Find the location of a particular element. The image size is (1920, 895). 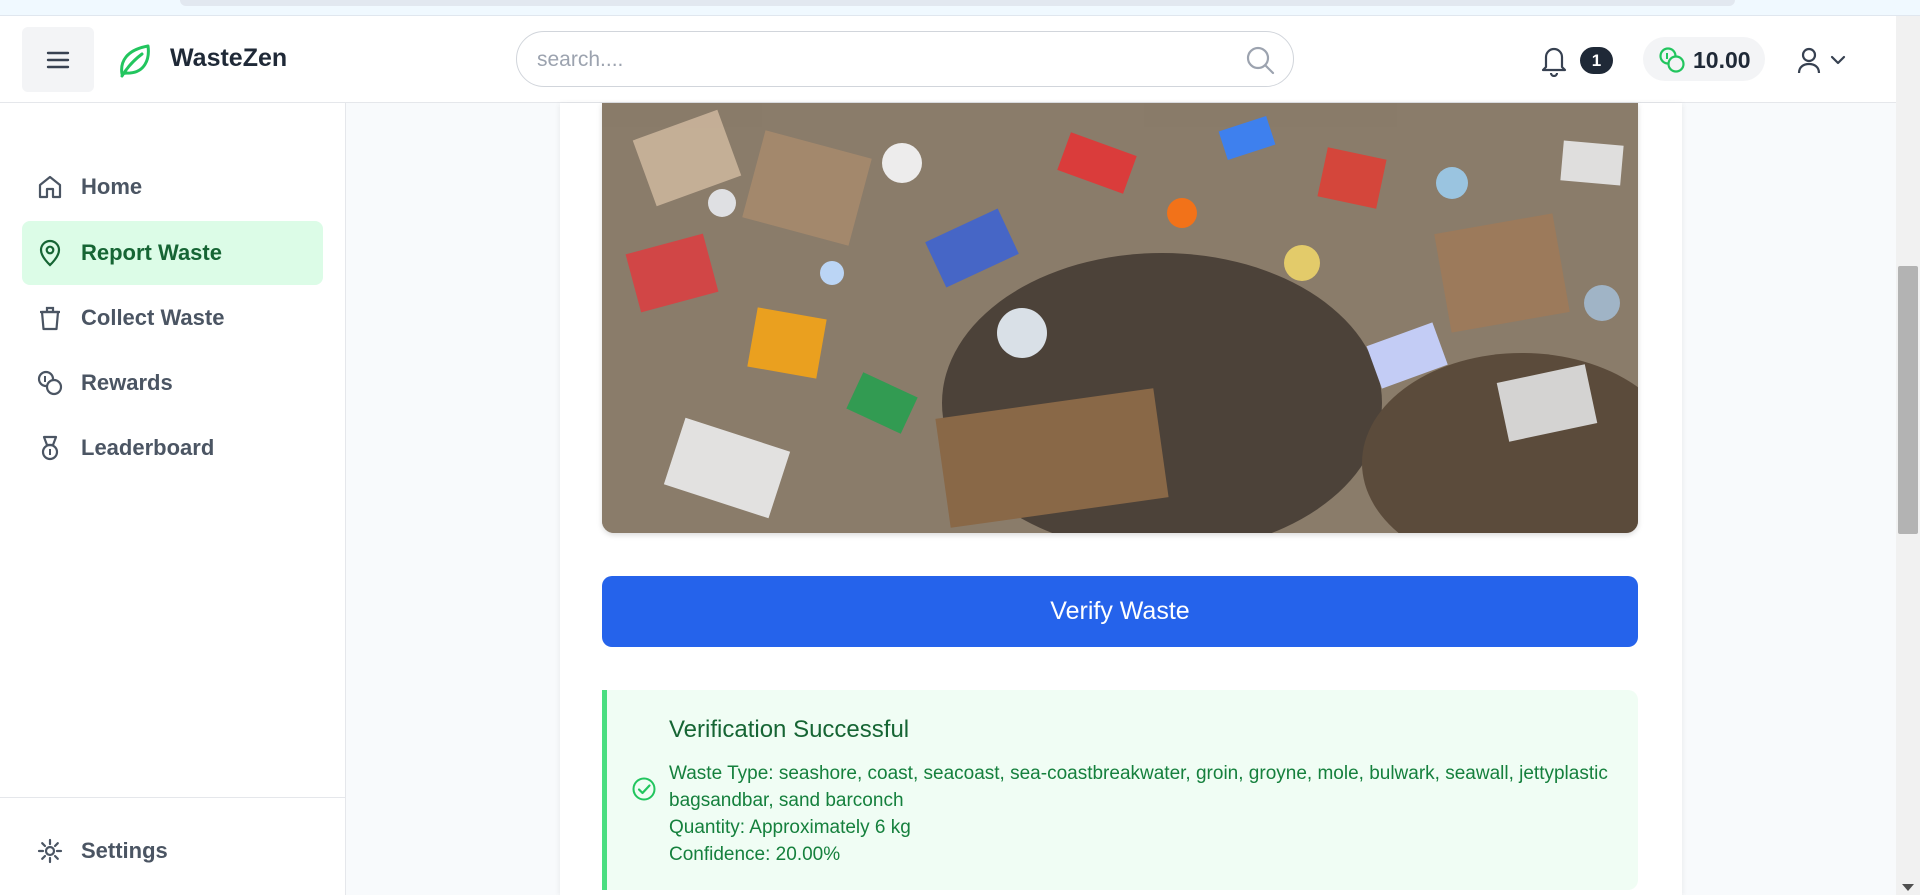

balance-pill: 10.00 is located at coordinates (1704, 59).